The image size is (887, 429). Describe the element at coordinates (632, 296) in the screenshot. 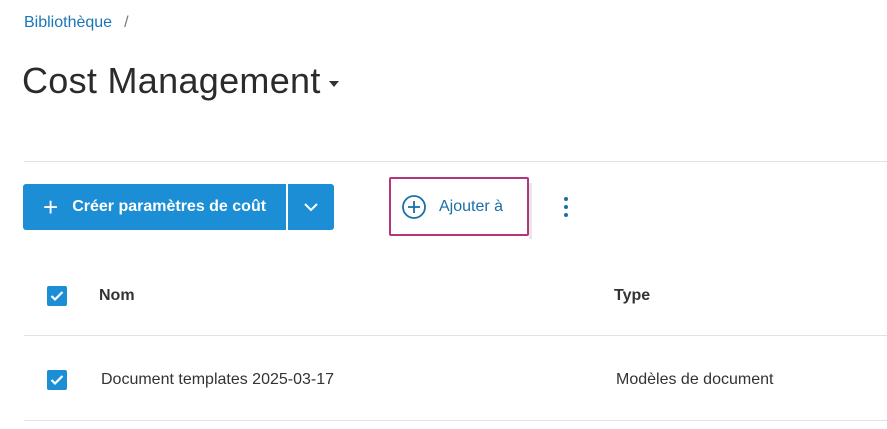

I see `column-header-type: Type` at that location.